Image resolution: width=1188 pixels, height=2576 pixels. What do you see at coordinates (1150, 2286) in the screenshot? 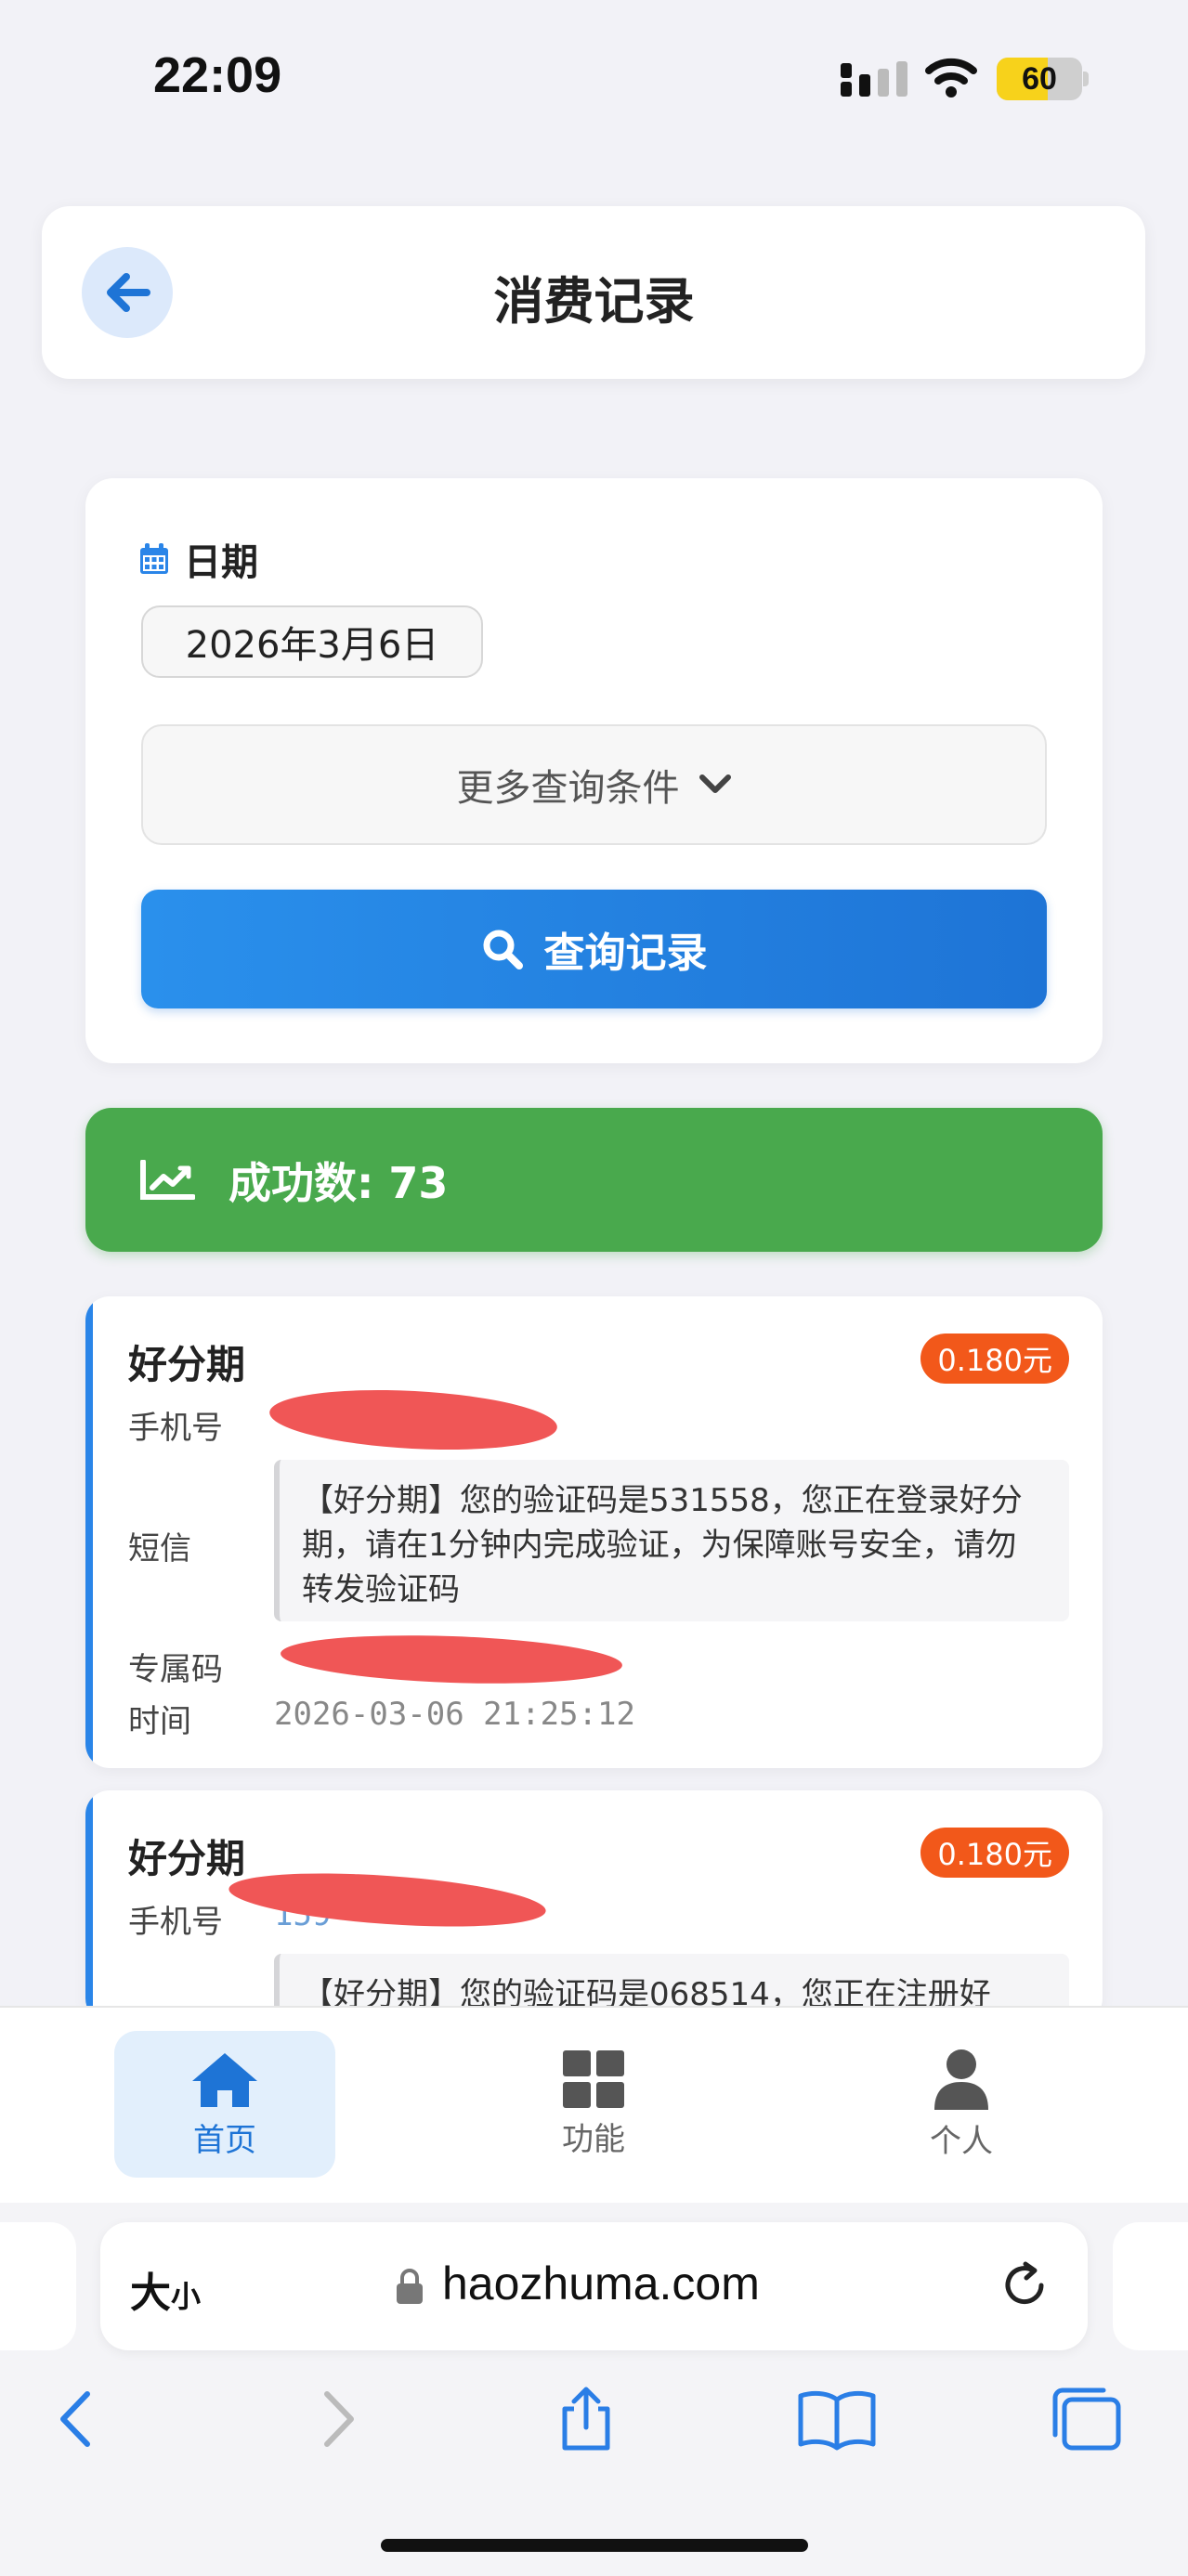
I see `next-tab-preview` at bounding box center [1150, 2286].